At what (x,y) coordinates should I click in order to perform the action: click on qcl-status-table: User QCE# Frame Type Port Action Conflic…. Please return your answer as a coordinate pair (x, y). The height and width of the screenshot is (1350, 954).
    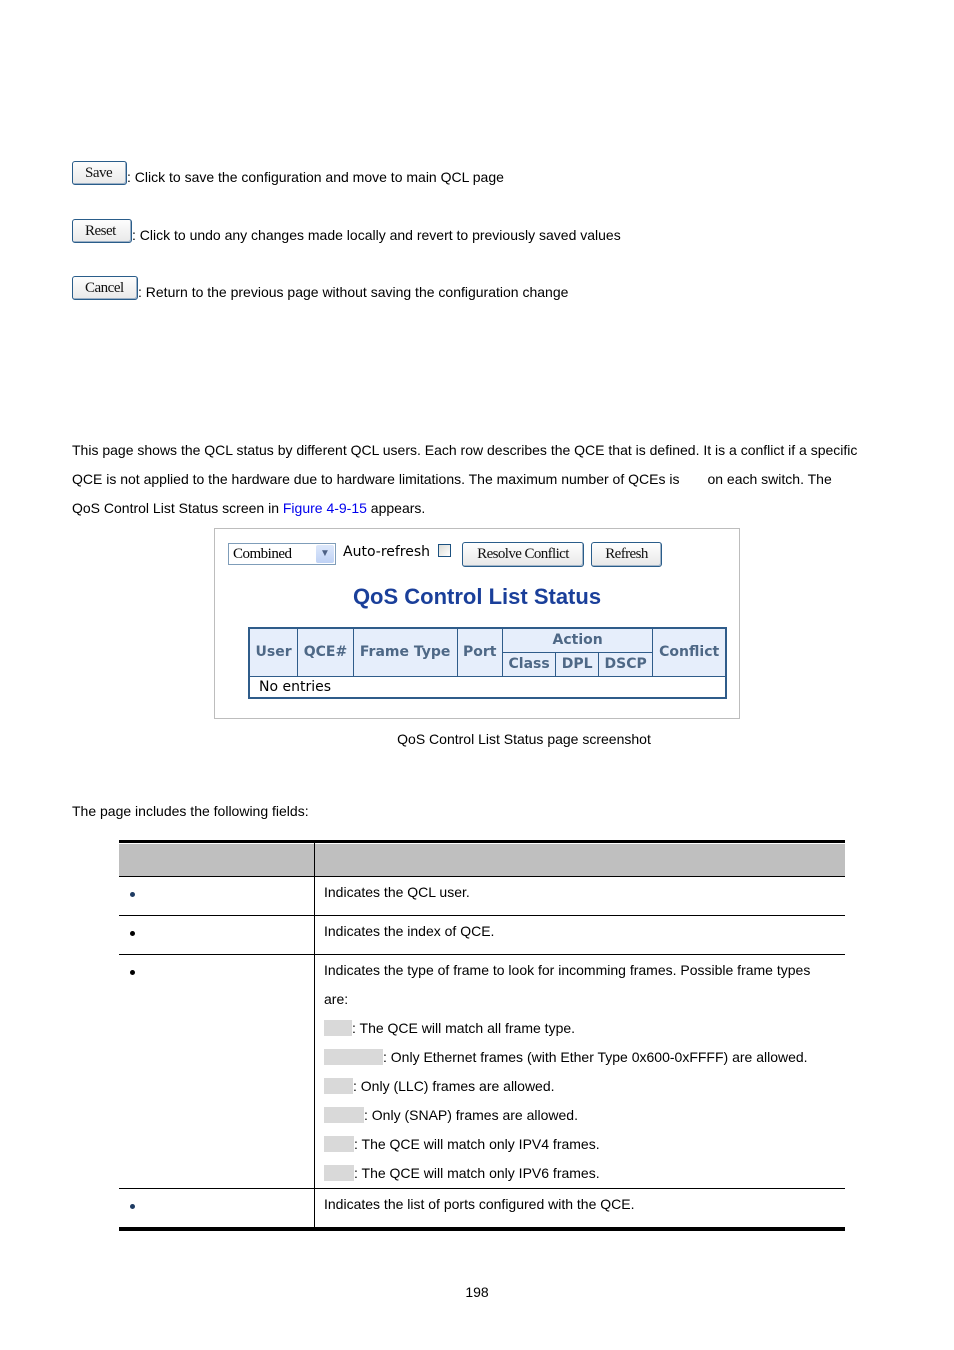
    Looking at the image, I should click on (487, 663).